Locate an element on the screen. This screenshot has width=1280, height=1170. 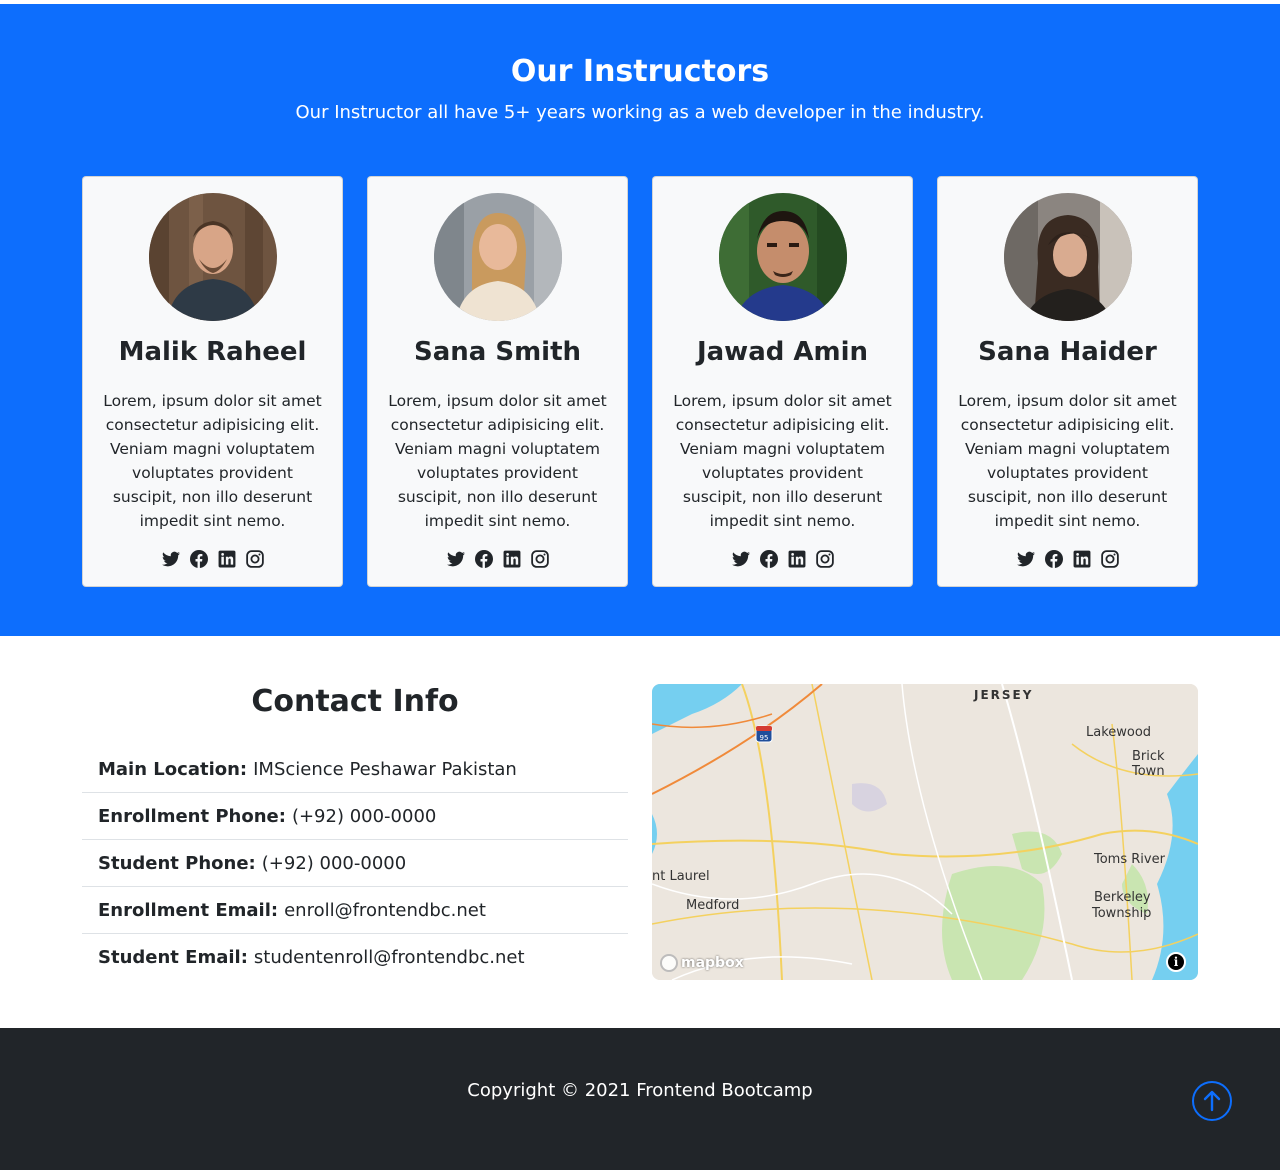
instructor-name: Sana Smith is located at coordinates (497, 352).